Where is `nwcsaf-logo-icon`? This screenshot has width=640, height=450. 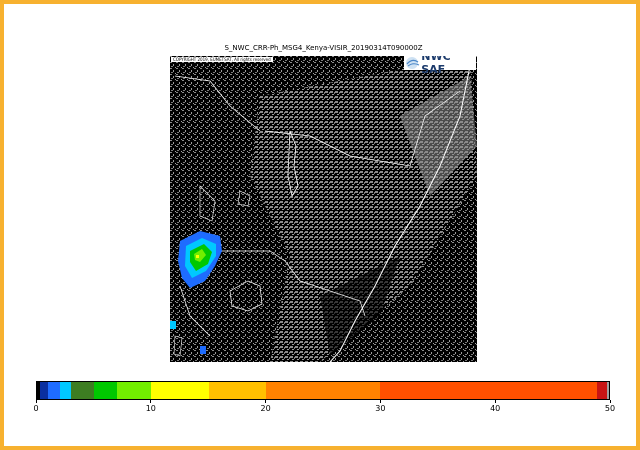 nwcsaf-logo-icon is located at coordinates (412, 63).